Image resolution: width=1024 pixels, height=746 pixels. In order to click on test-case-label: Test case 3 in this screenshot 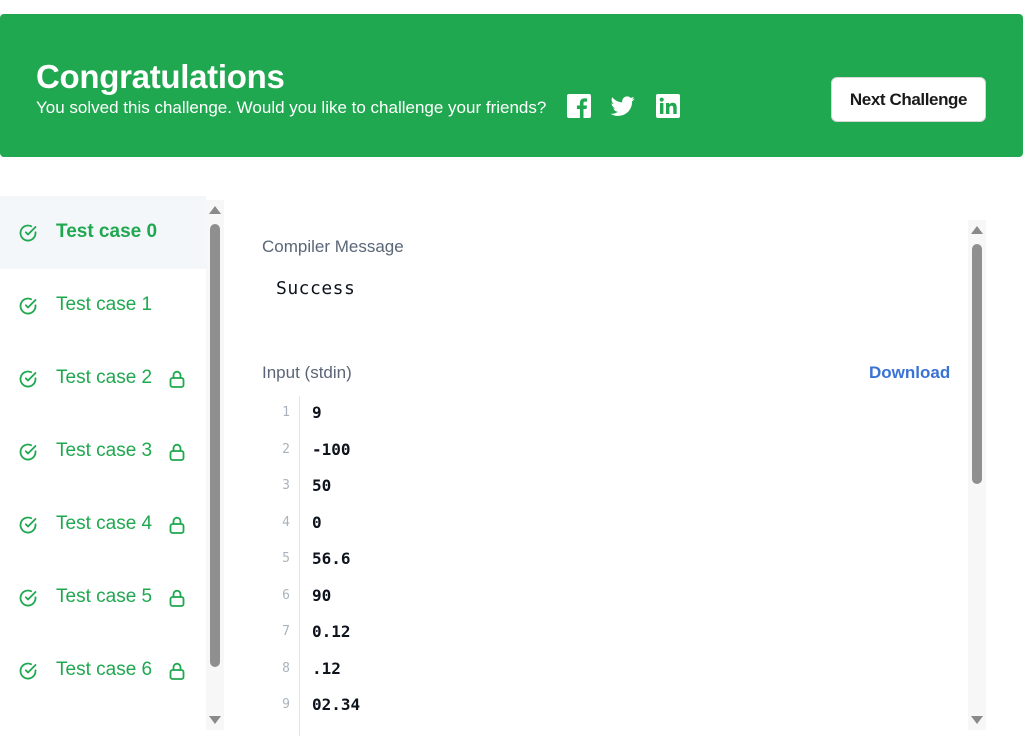, I will do `click(104, 450)`.